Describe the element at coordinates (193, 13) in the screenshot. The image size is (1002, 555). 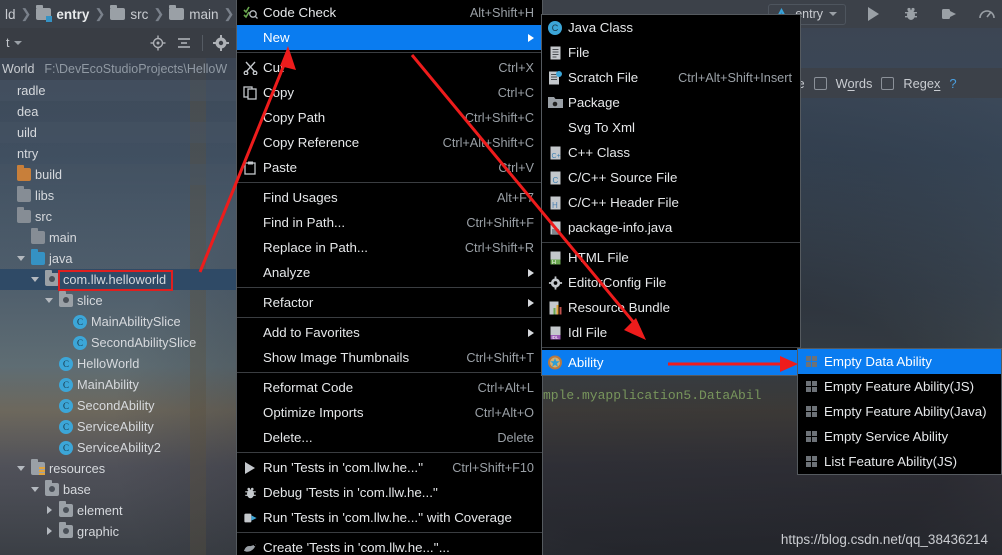
I see `breadcrumb-item-main: main` at that location.